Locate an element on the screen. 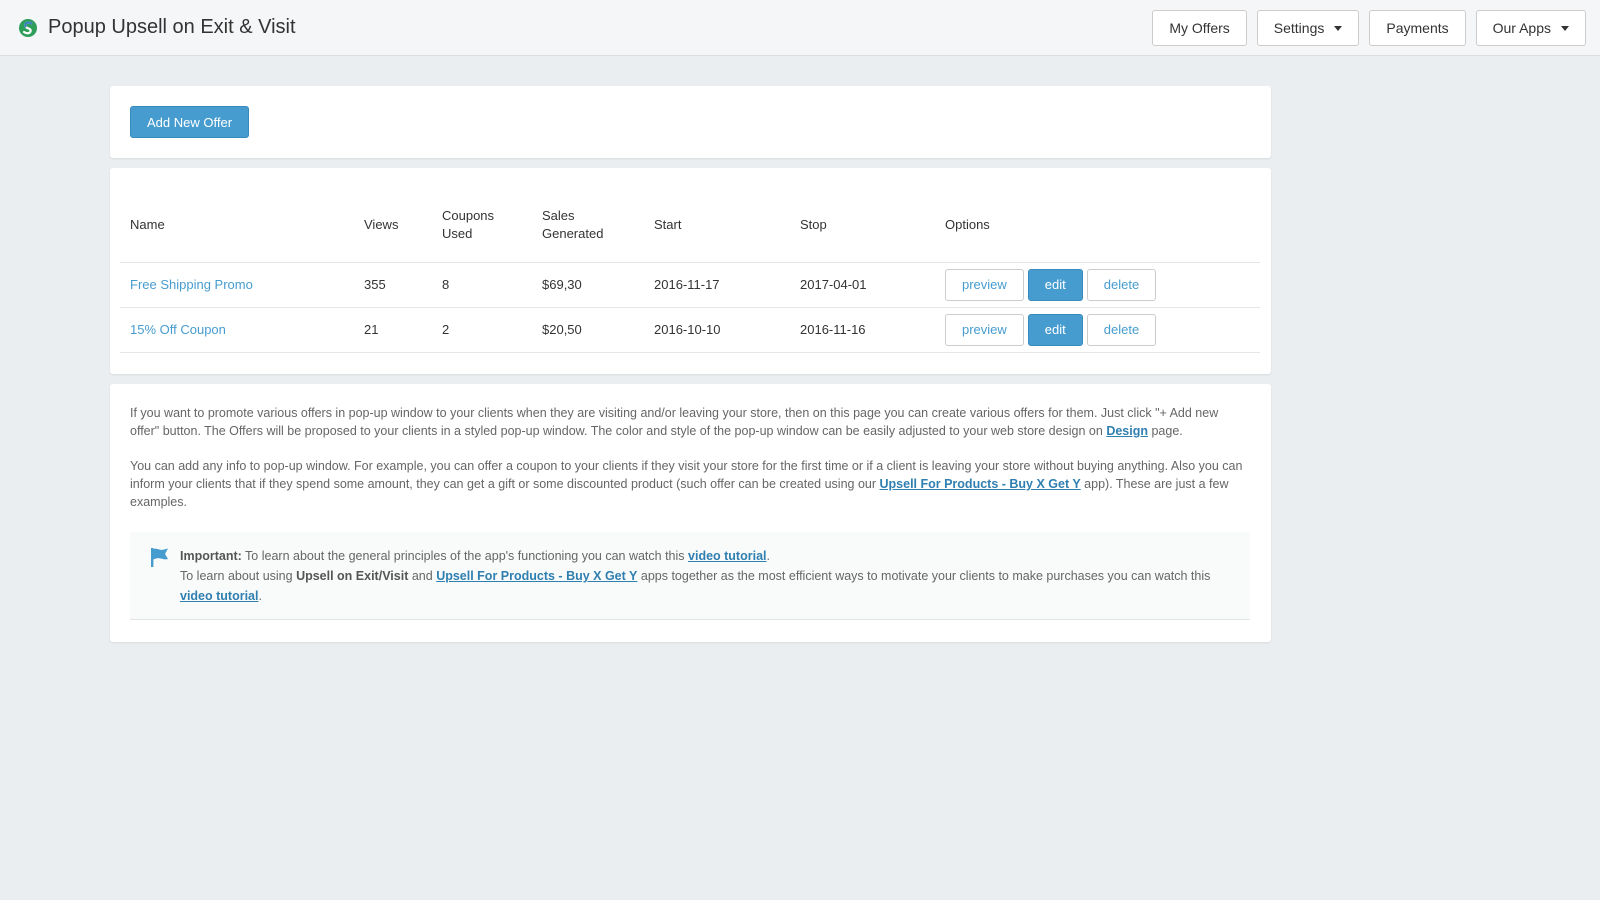 Image resolution: width=1600 pixels, height=900 pixels. offer-name-cell: Free Shipping Promo is located at coordinates (237, 285).